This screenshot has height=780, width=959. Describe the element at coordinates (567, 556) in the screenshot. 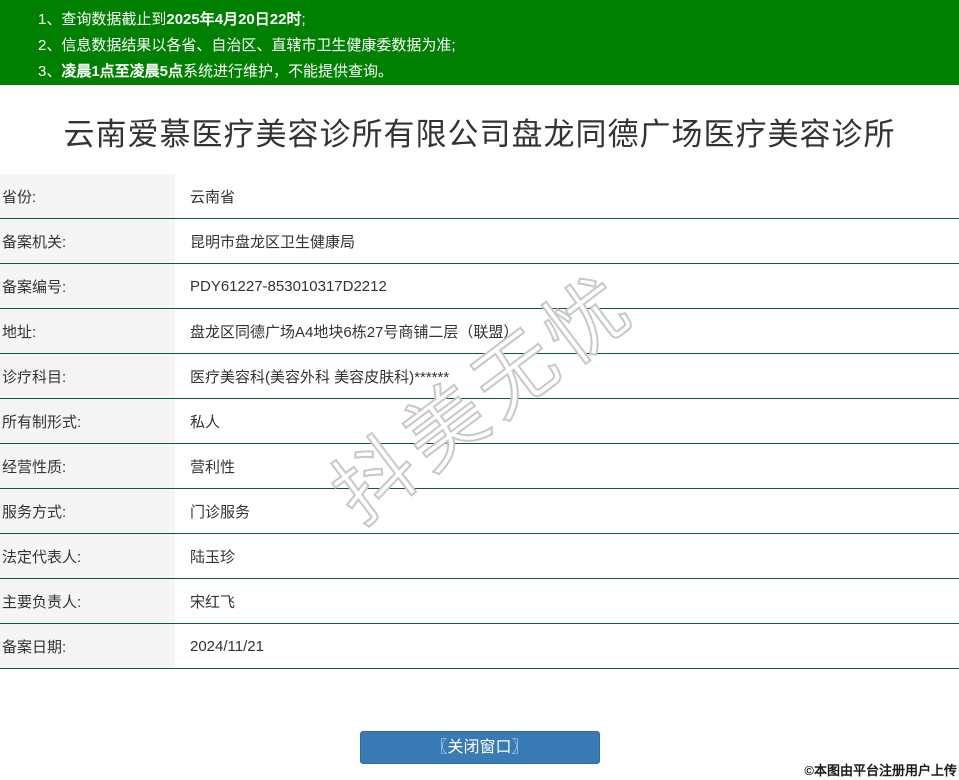

I see `row-value: 陆玉珍` at that location.